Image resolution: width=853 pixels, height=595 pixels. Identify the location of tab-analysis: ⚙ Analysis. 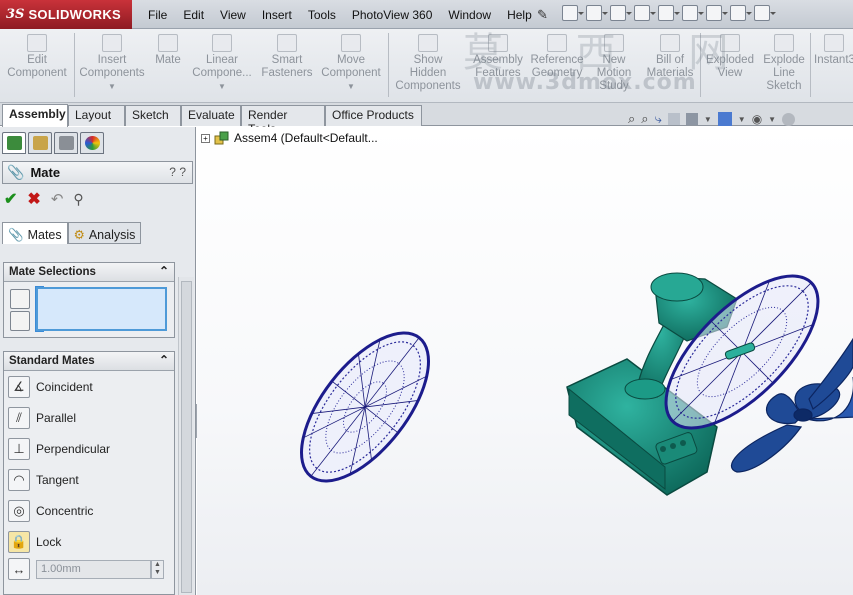
(104, 233).